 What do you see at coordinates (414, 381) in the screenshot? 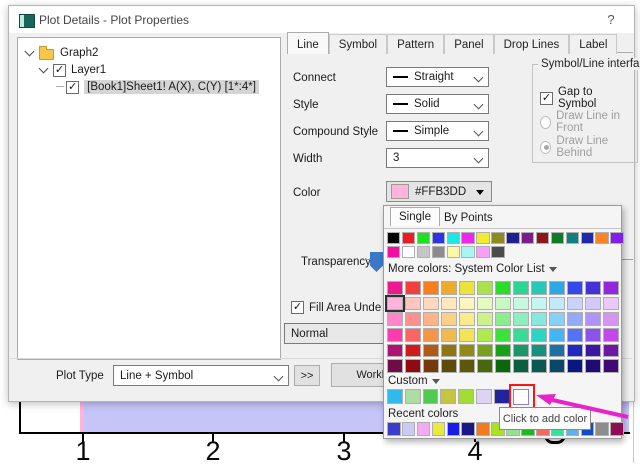
I see `custom-label: Custom` at bounding box center [414, 381].